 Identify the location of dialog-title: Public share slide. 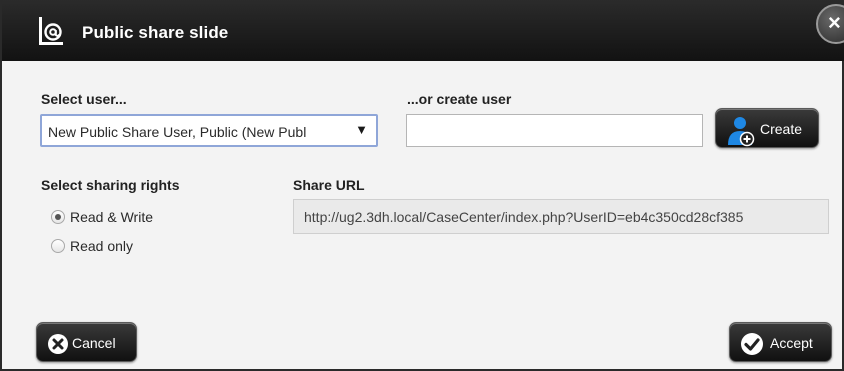
(155, 32).